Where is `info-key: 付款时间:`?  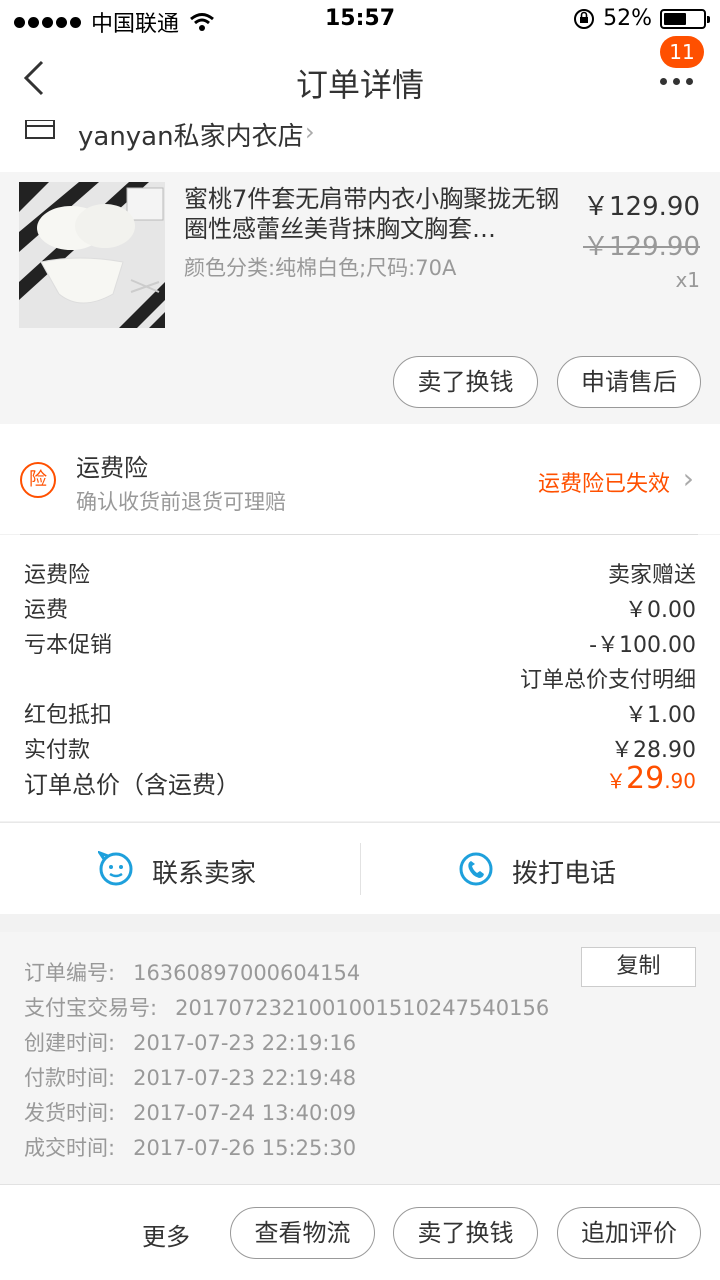
info-key: 付款时间: is located at coordinates (70, 1078).